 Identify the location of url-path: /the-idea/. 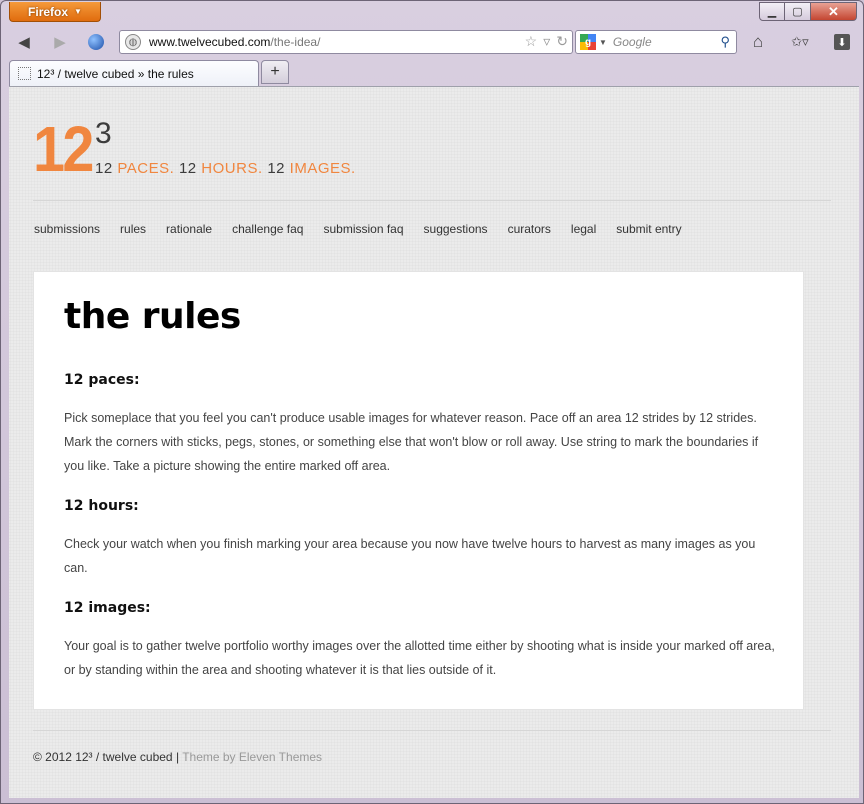
(295, 42).